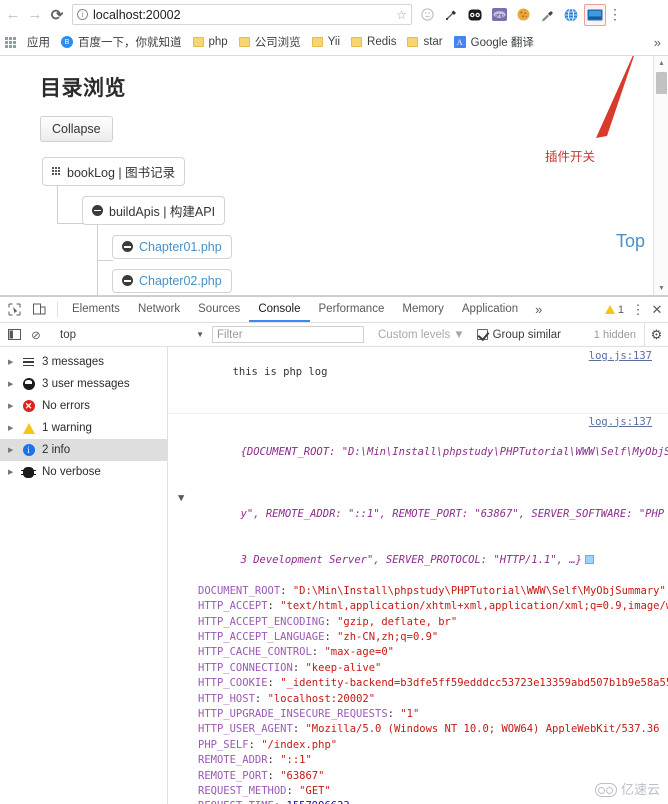 This screenshot has width=668, height=804. Describe the element at coordinates (210, 42) in the screenshot. I see `bookmark-item-php: php` at that location.